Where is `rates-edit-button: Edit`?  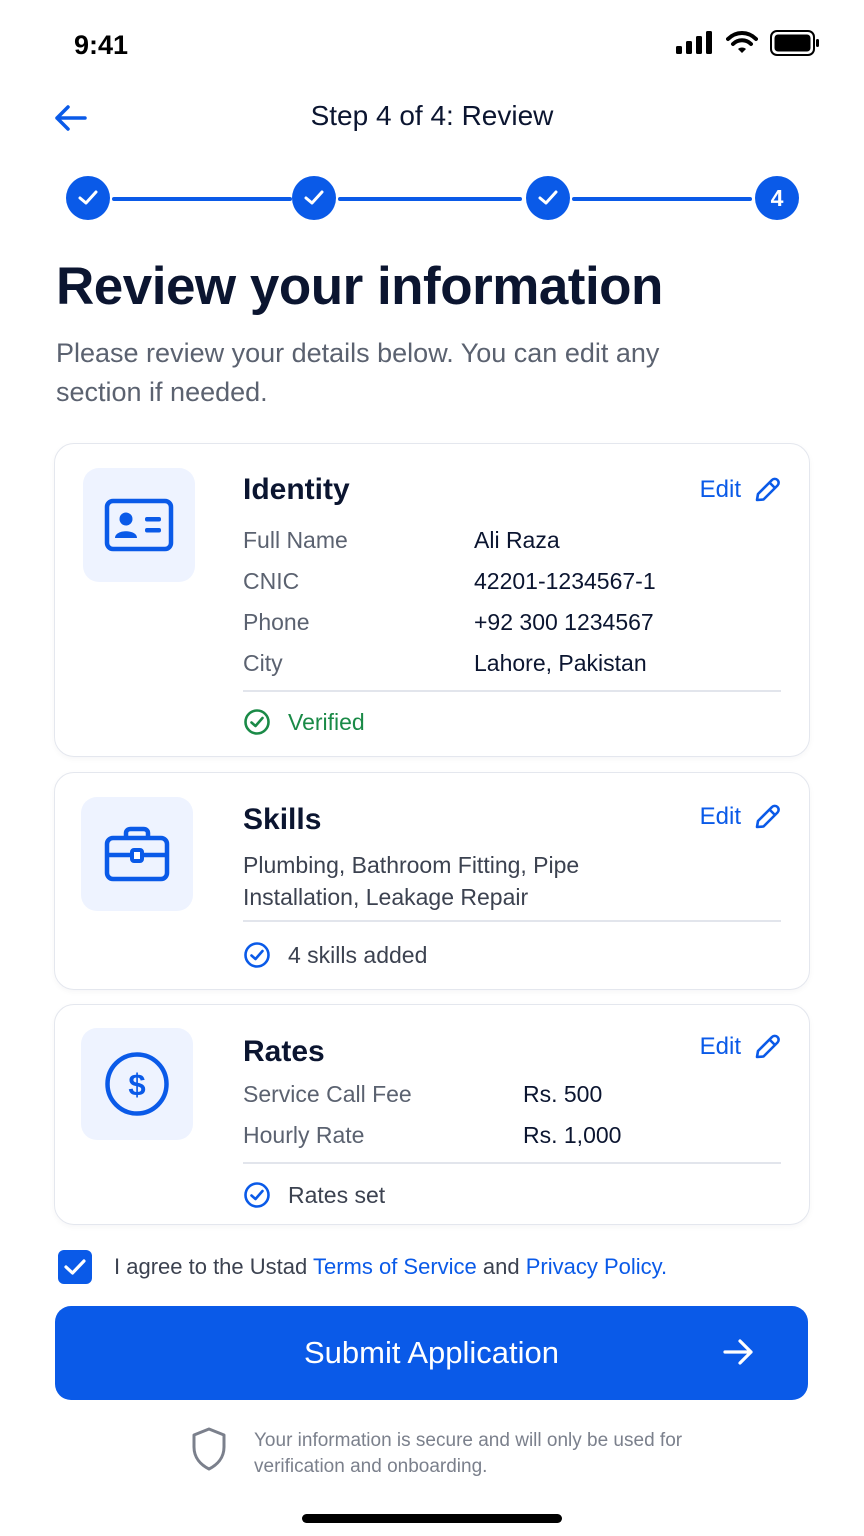 rates-edit-button: Edit is located at coordinates (740, 1047).